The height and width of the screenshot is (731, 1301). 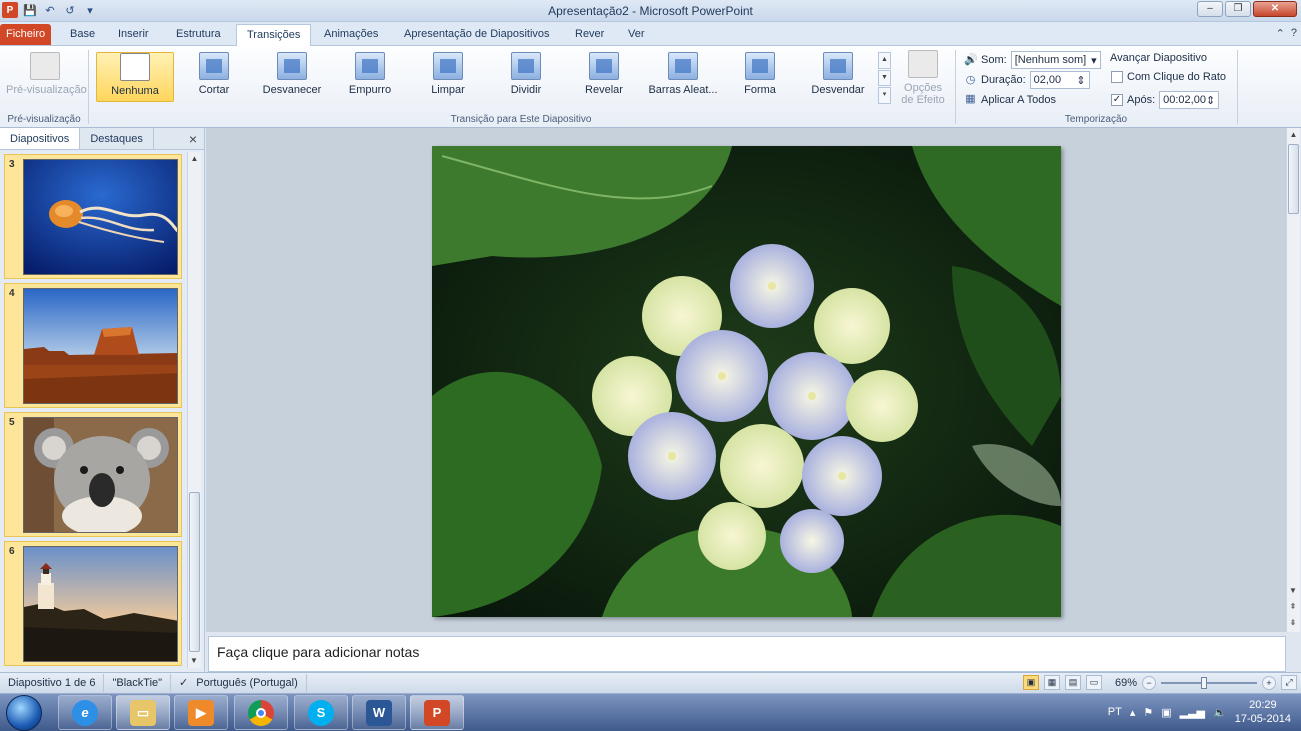 What do you see at coordinates (133, 34) in the screenshot?
I see `tab-inserir: Inserir` at bounding box center [133, 34].